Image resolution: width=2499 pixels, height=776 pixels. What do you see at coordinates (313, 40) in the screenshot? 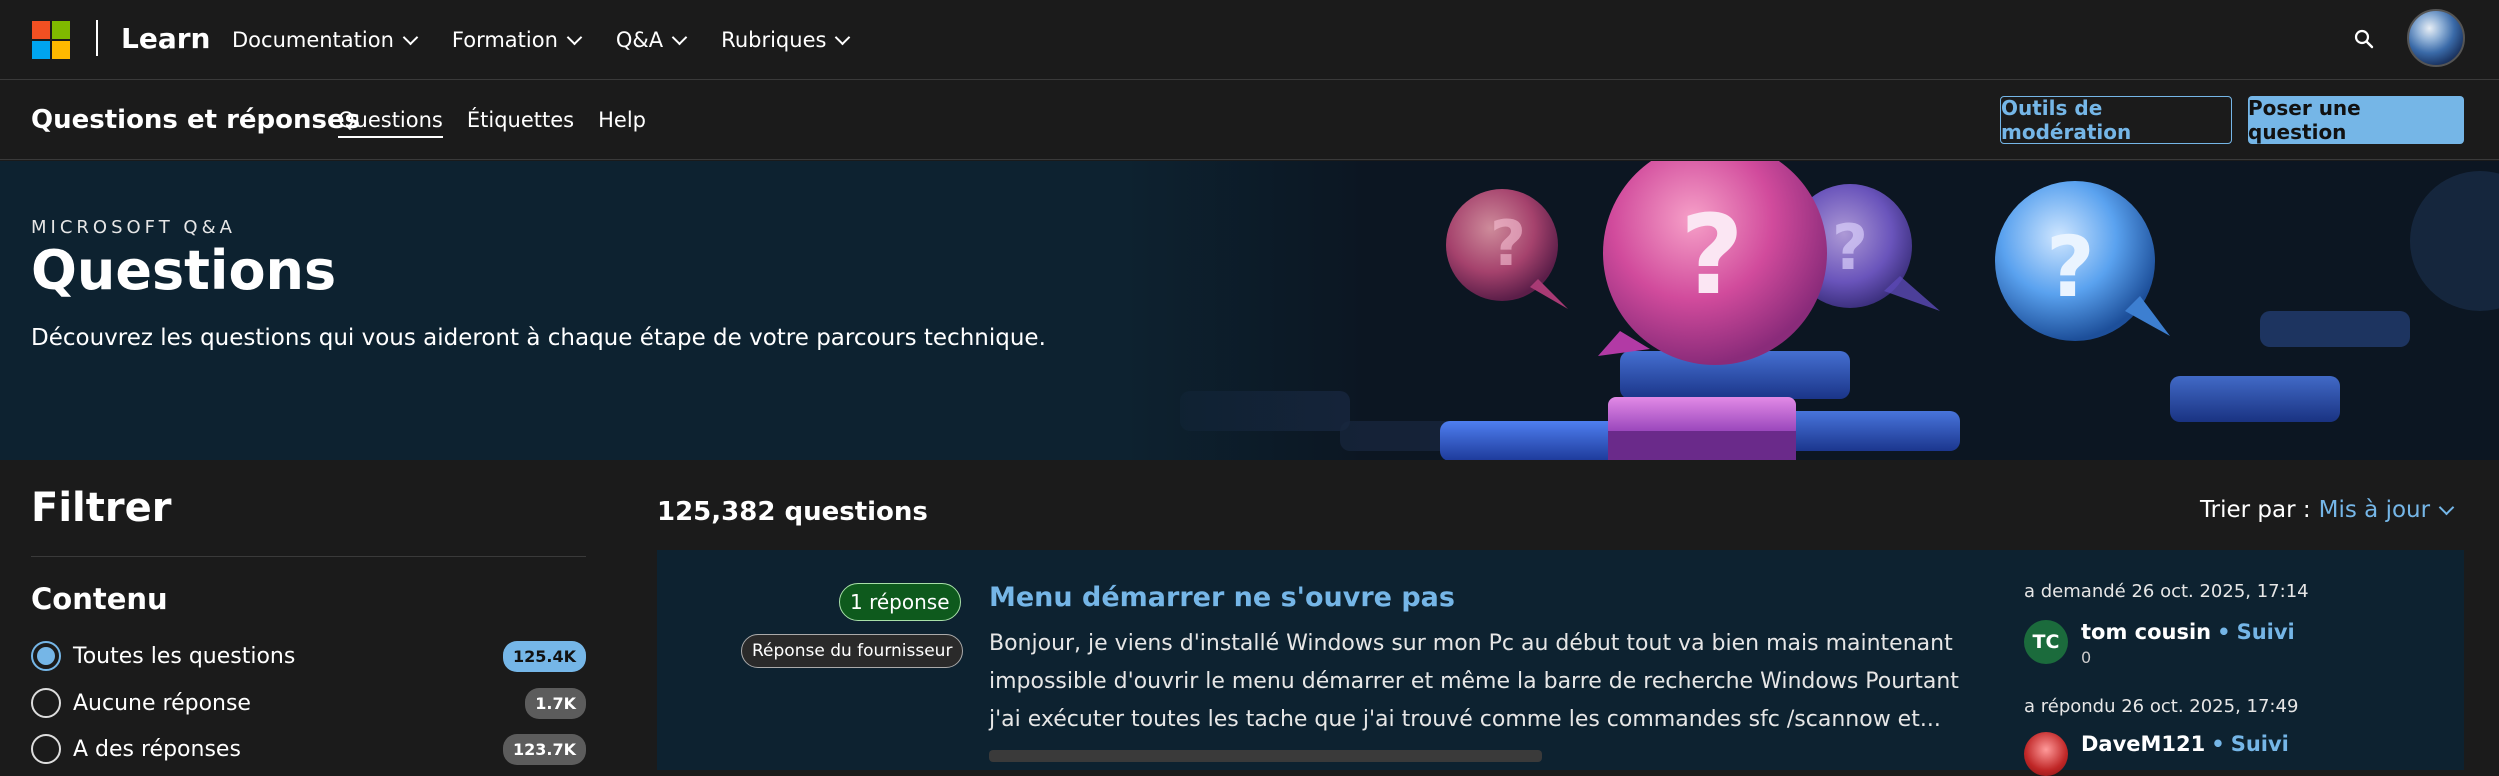
I see `nav-label: Documentation` at bounding box center [313, 40].